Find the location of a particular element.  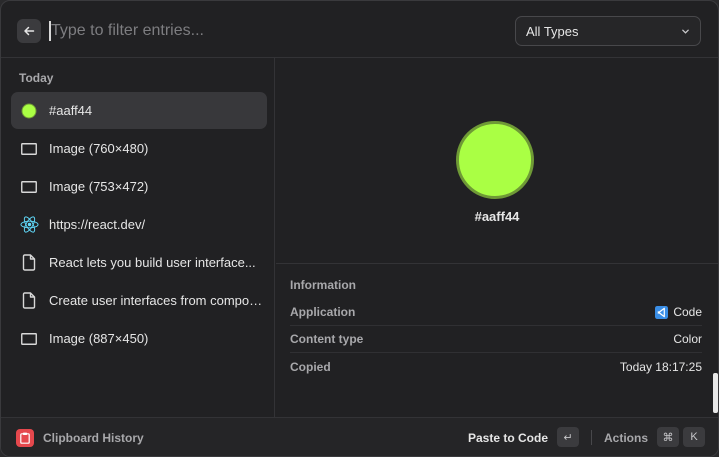

info-value-group: Code is located at coordinates (678, 312).